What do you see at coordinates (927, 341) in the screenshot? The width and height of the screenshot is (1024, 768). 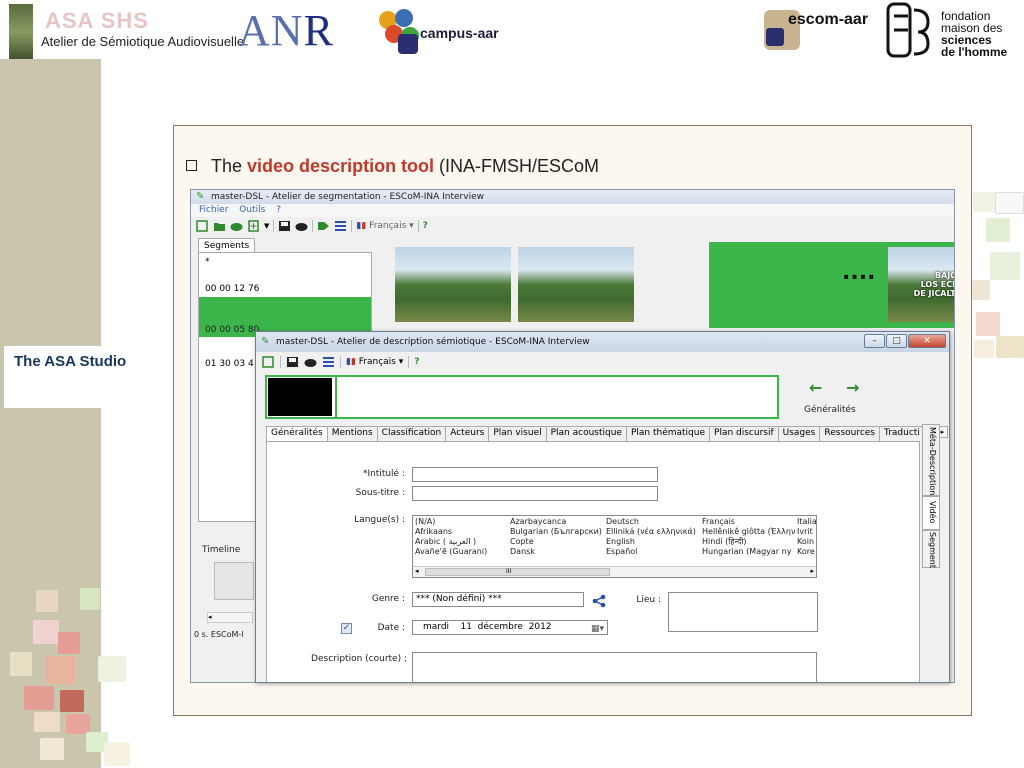 I see `close-button: ✕` at bounding box center [927, 341].